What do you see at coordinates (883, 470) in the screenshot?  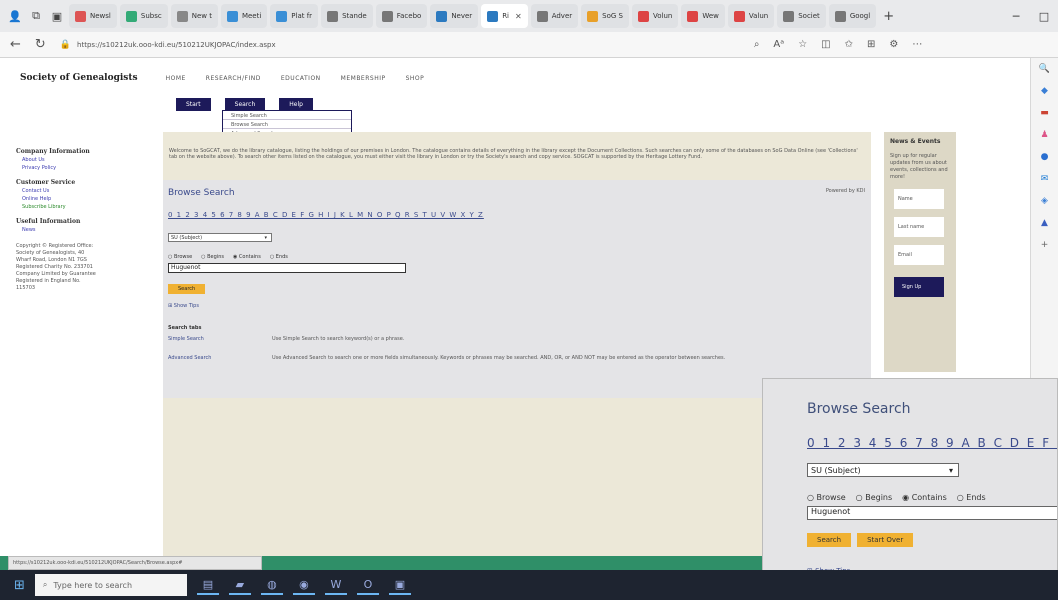 I see `zoom-field-select: SU (Subject) ▾` at bounding box center [883, 470].